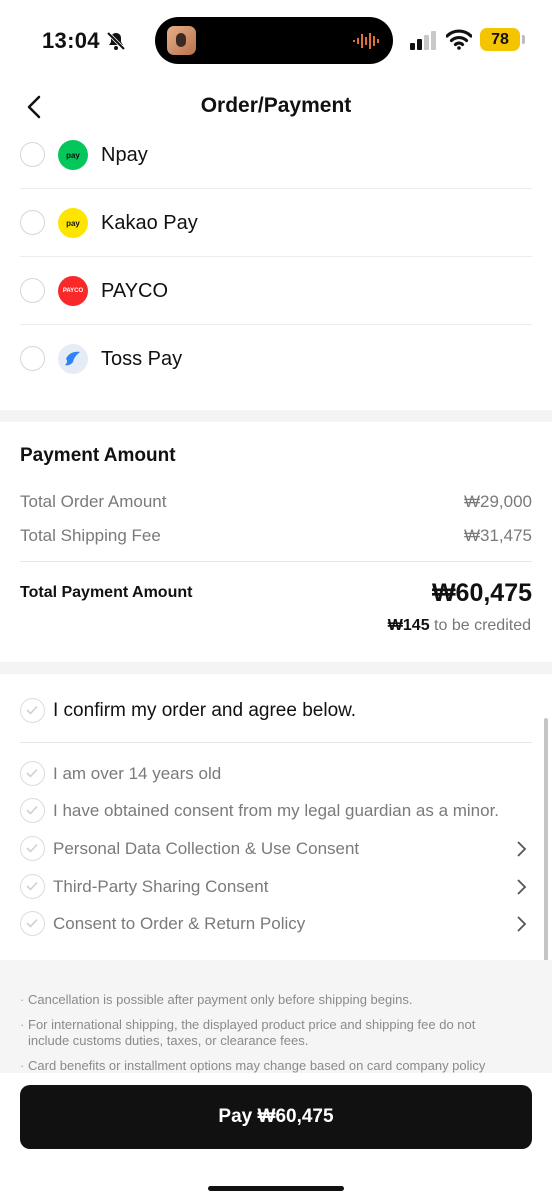 Image resolution: width=552 pixels, height=1200 pixels. I want to click on now-playing-avatar, so click(181, 40).